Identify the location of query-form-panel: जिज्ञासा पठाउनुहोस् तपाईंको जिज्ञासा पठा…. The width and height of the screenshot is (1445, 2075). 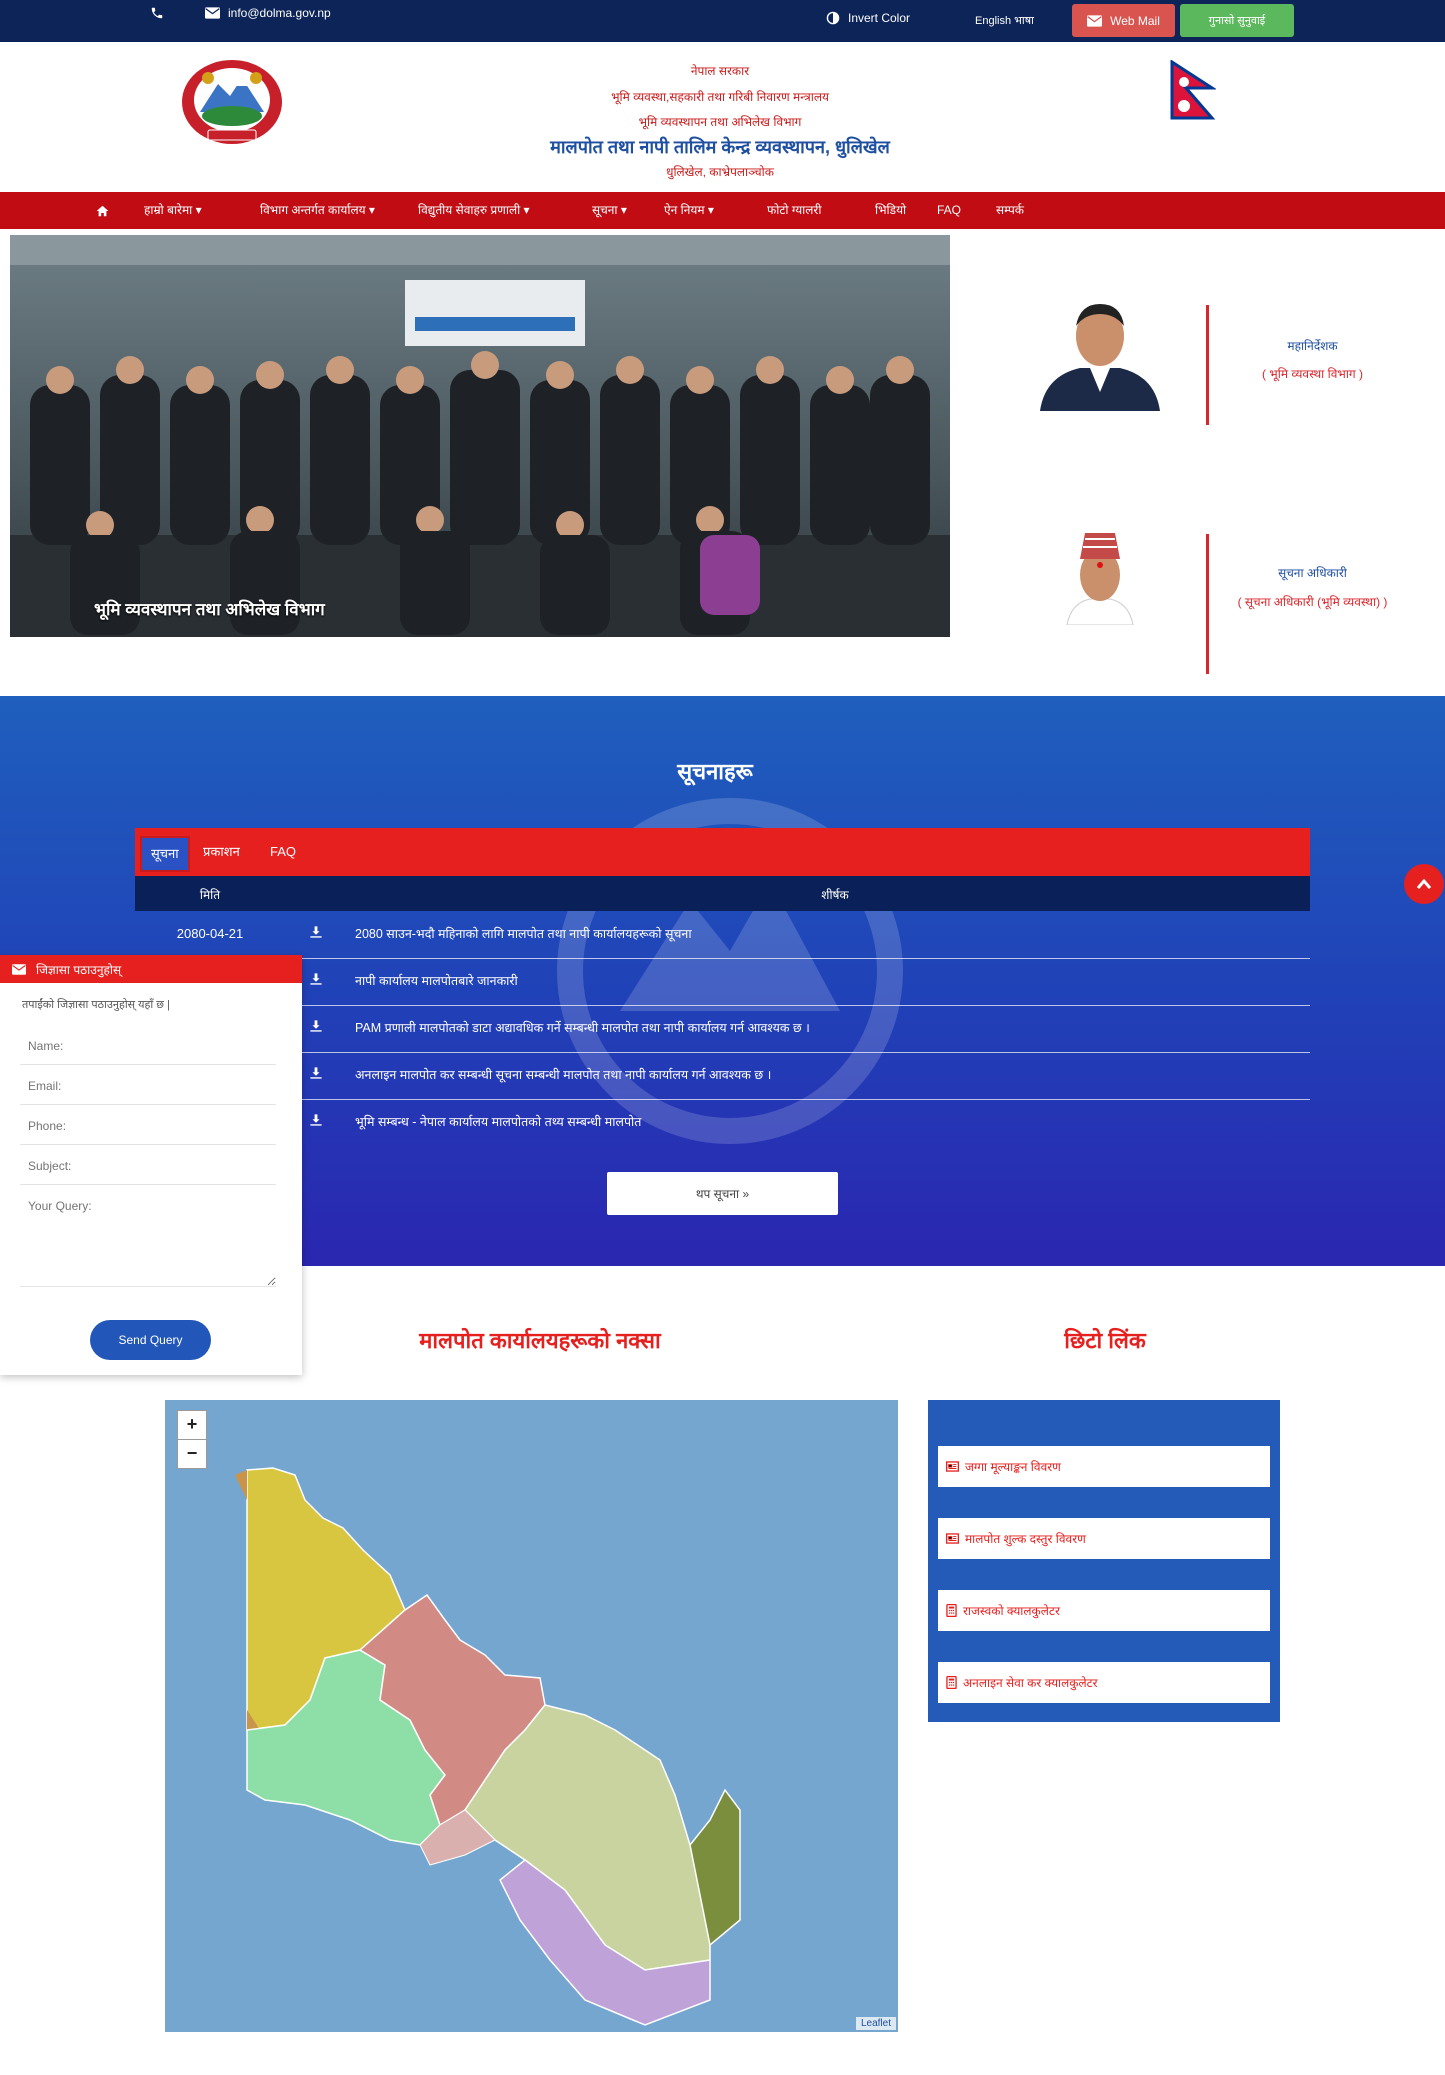
(151, 1165).